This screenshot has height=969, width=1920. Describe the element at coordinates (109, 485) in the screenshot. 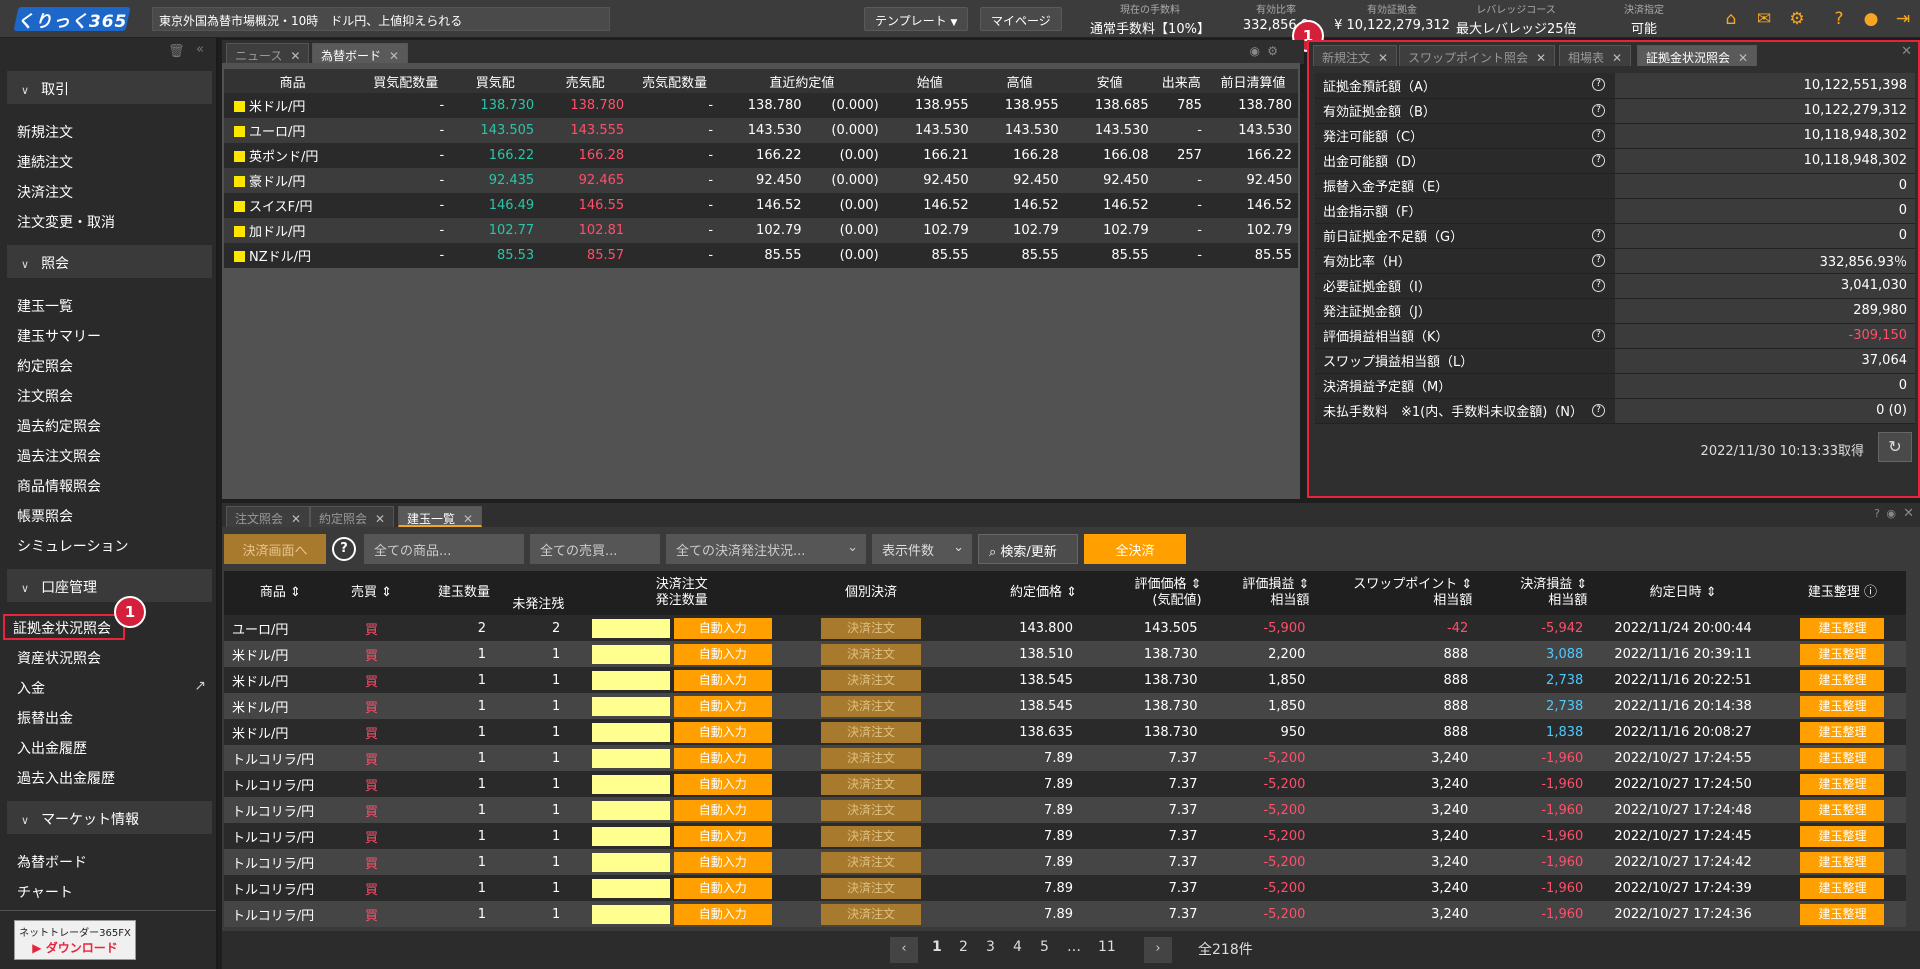

I see `sidebar-item-product-info: 商品情報照会` at that location.